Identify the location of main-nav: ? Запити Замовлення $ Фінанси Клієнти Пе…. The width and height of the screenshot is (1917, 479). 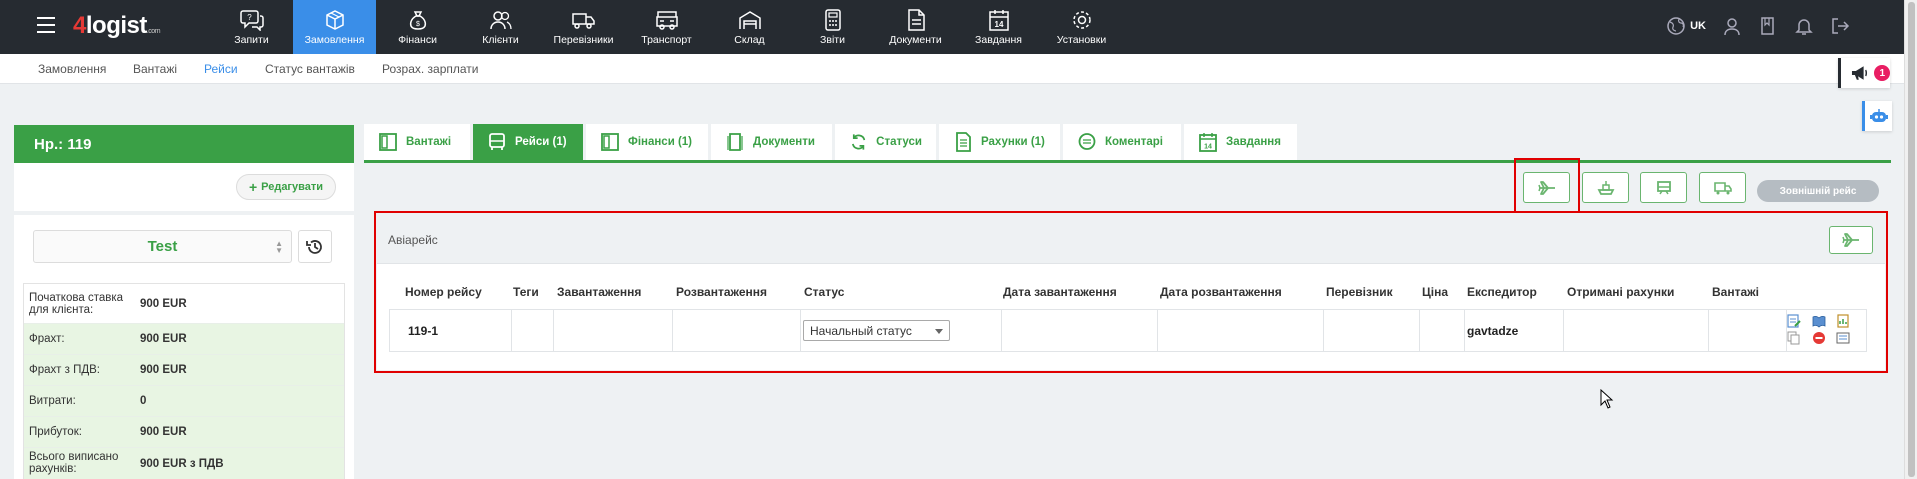
(666, 27).